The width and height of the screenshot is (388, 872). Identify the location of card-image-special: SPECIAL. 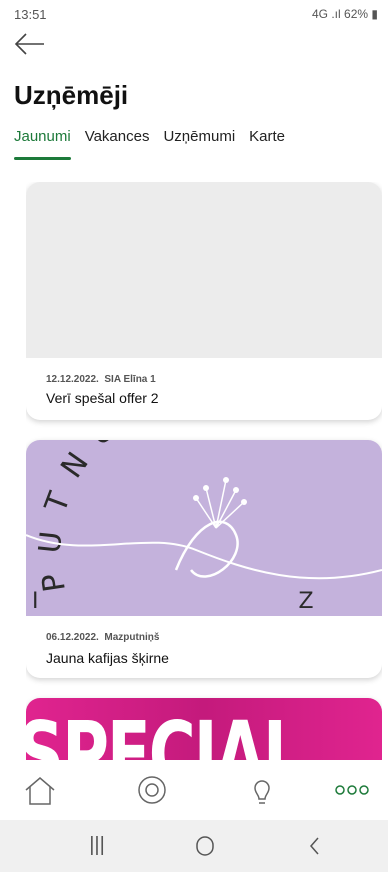
(204, 729).